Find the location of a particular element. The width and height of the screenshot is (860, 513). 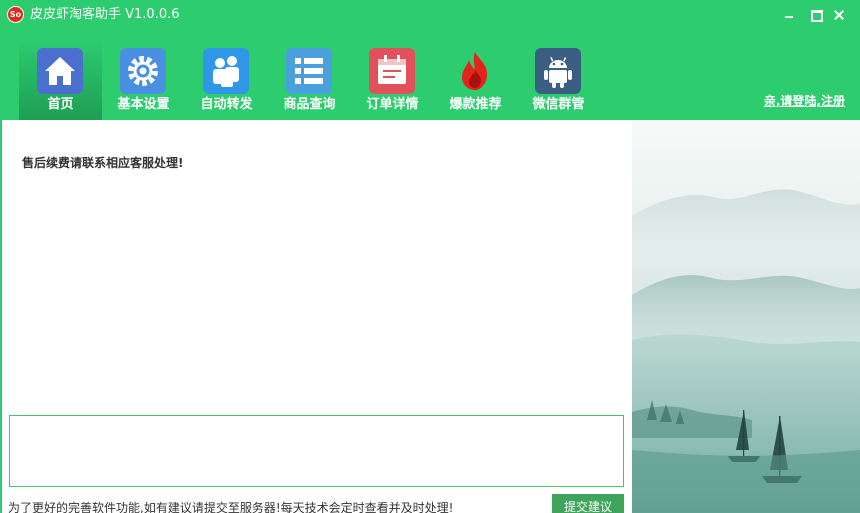

notice-text: 售后续费请联系相应客服处理! is located at coordinates (103, 163).